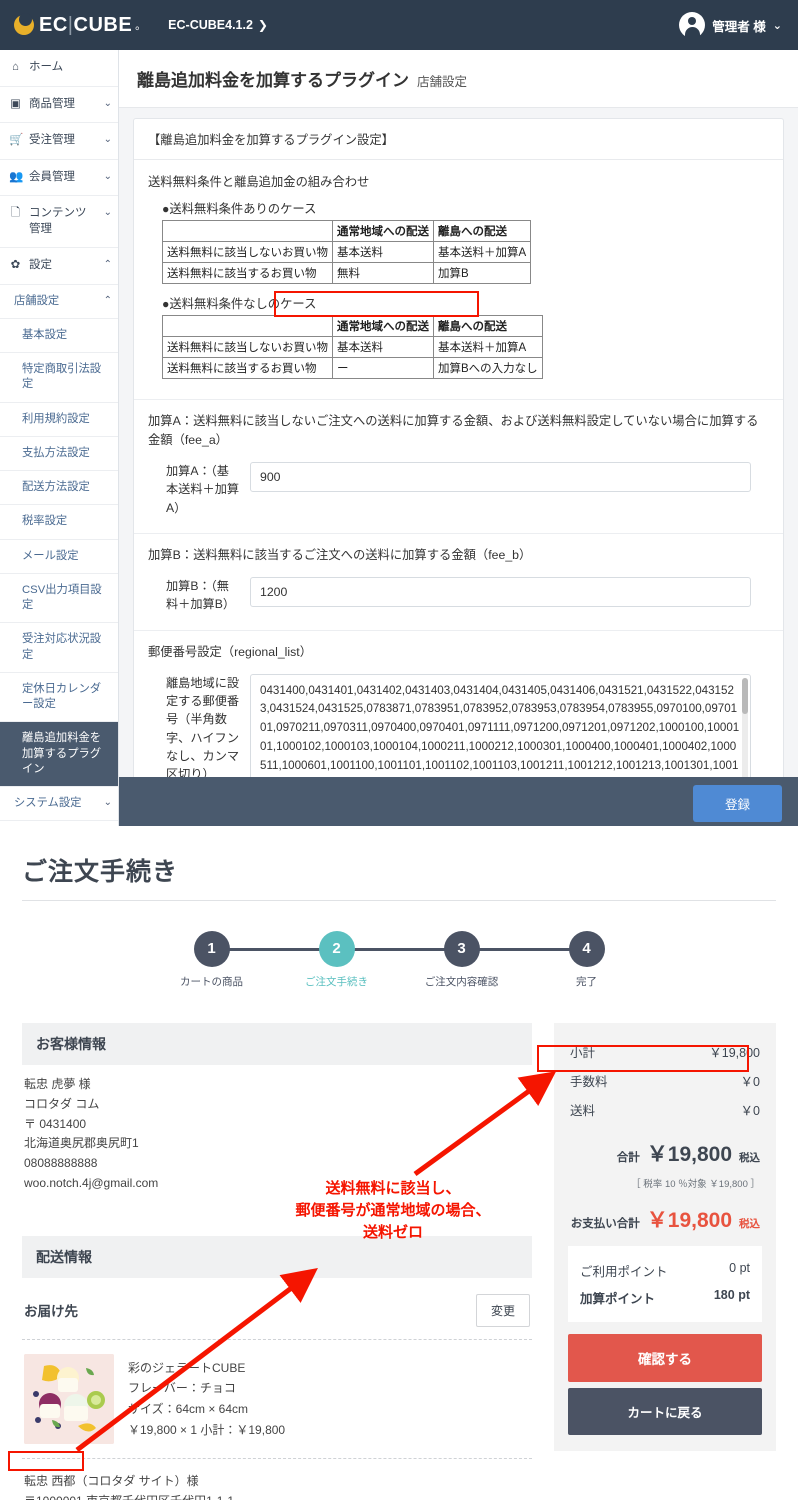 Image resolution: width=798 pixels, height=1500 pixels. Describe the element at coordinates (59, 804) in the screenshot. I see `sidebar-item-system-settings: システム設定 ⌄` at that location.